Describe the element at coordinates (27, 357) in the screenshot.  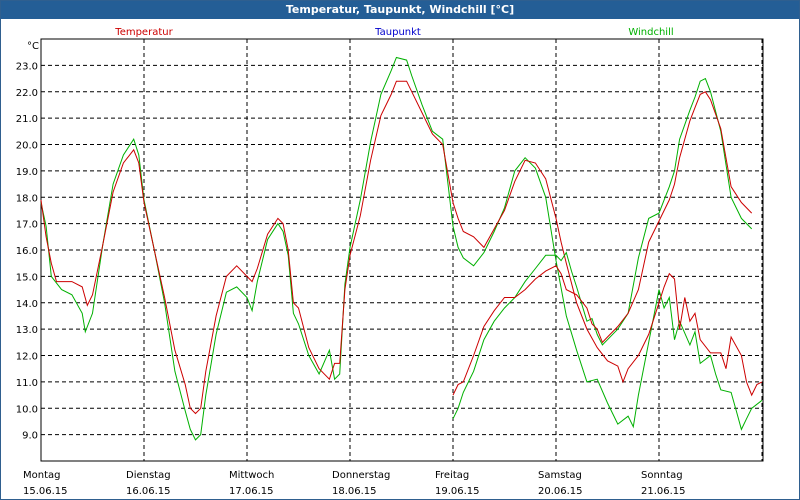
I see `y-tick-label: 12.0` at that location.